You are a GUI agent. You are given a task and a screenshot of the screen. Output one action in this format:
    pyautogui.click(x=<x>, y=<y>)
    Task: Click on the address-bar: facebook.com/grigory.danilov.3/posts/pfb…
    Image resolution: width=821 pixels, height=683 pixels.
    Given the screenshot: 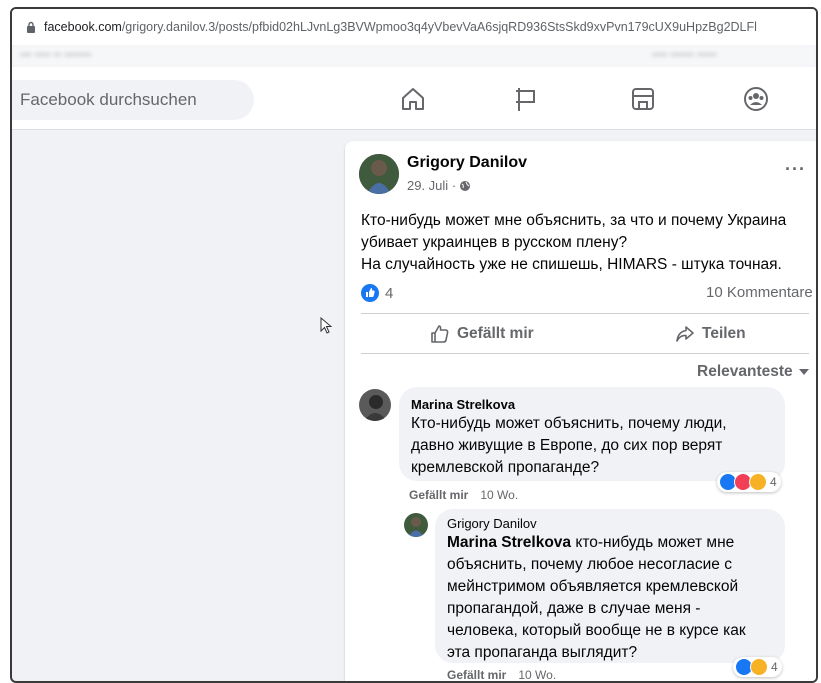 What is the action you would take?
    pyautogui.click(x=414, y=27)
    